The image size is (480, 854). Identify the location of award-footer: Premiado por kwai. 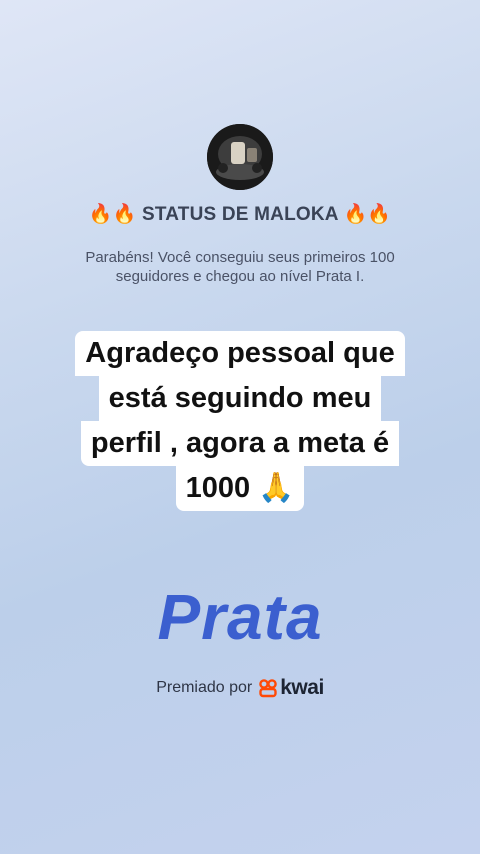
(240, 688).